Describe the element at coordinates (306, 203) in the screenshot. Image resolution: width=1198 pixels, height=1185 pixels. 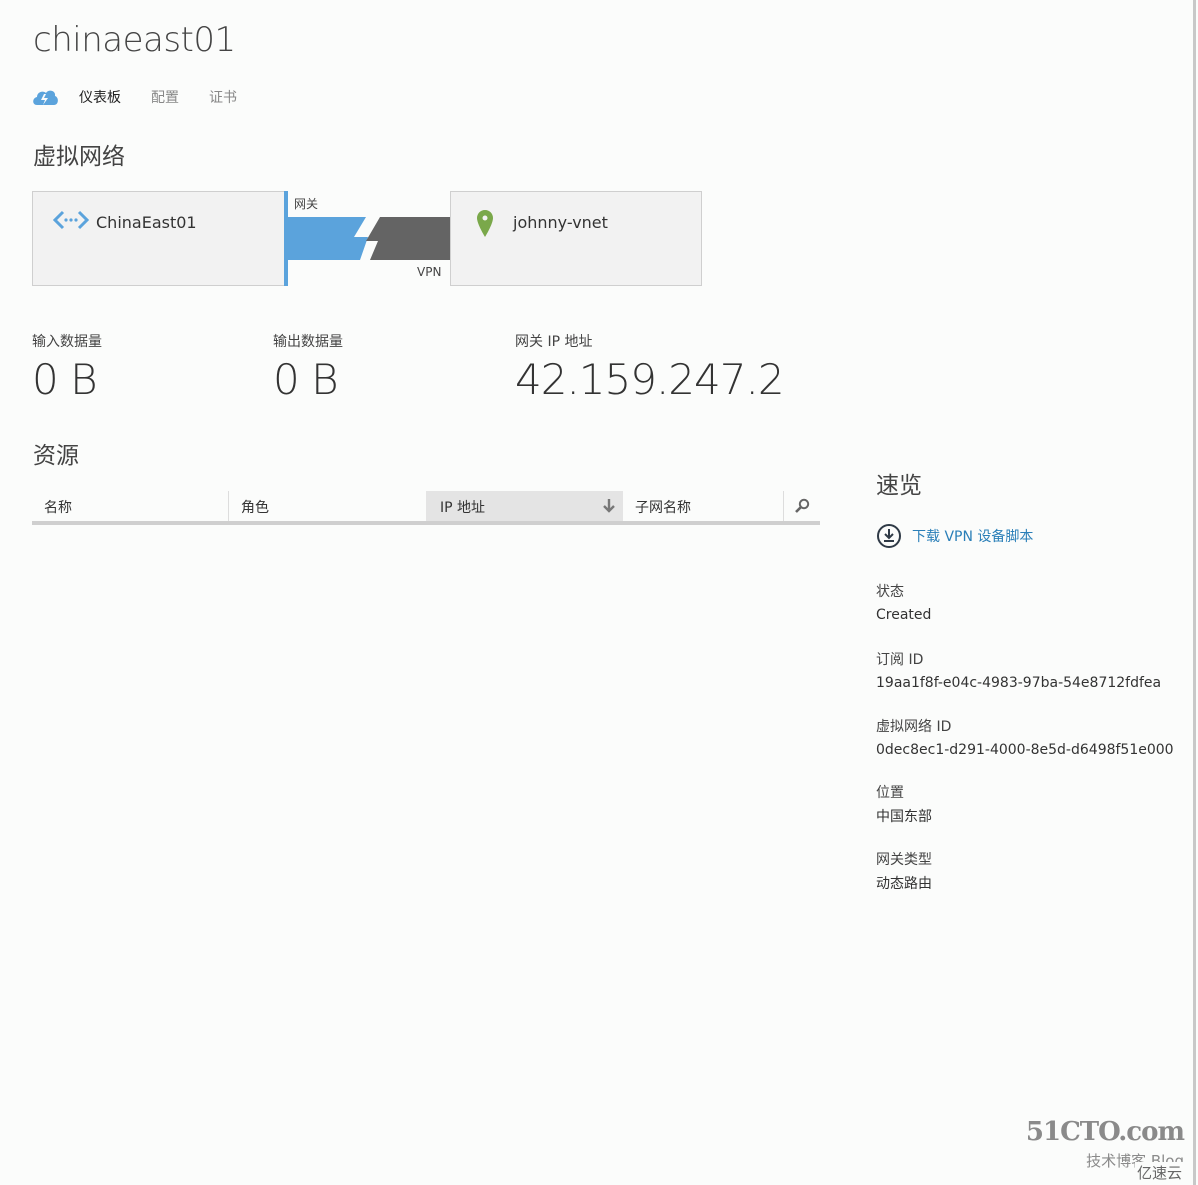
I see `gateway-label: 网关` at that location.